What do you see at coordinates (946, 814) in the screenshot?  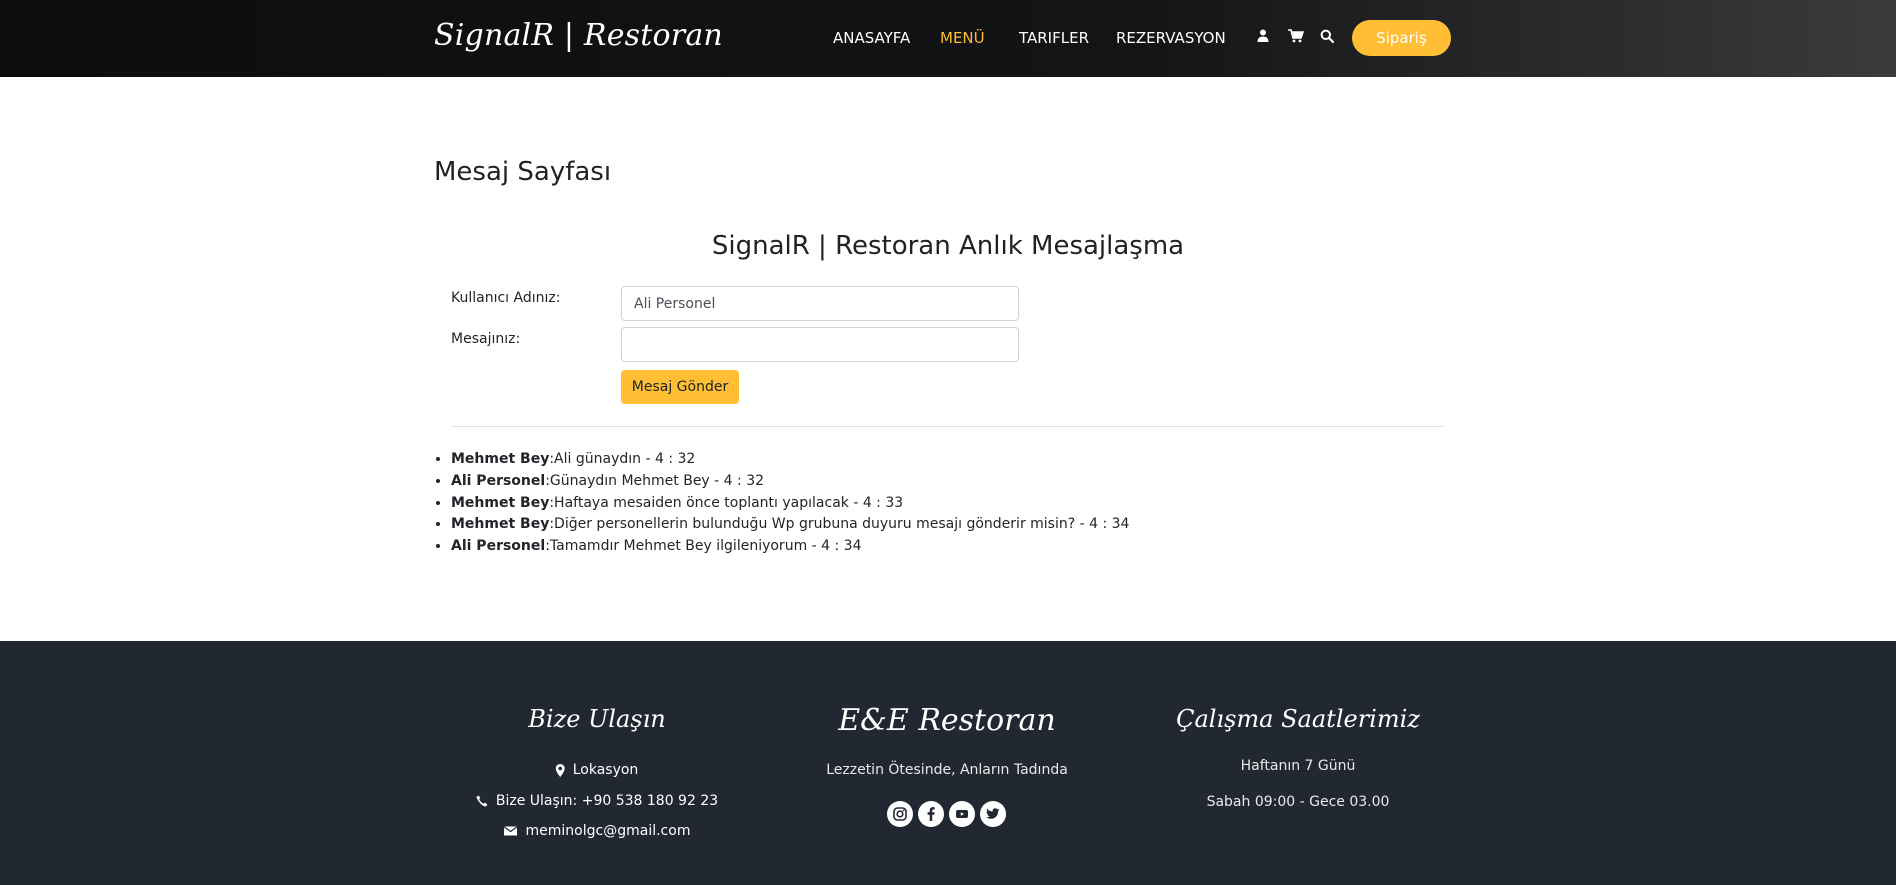 I see `social-links` at bounding box center [946, 814].